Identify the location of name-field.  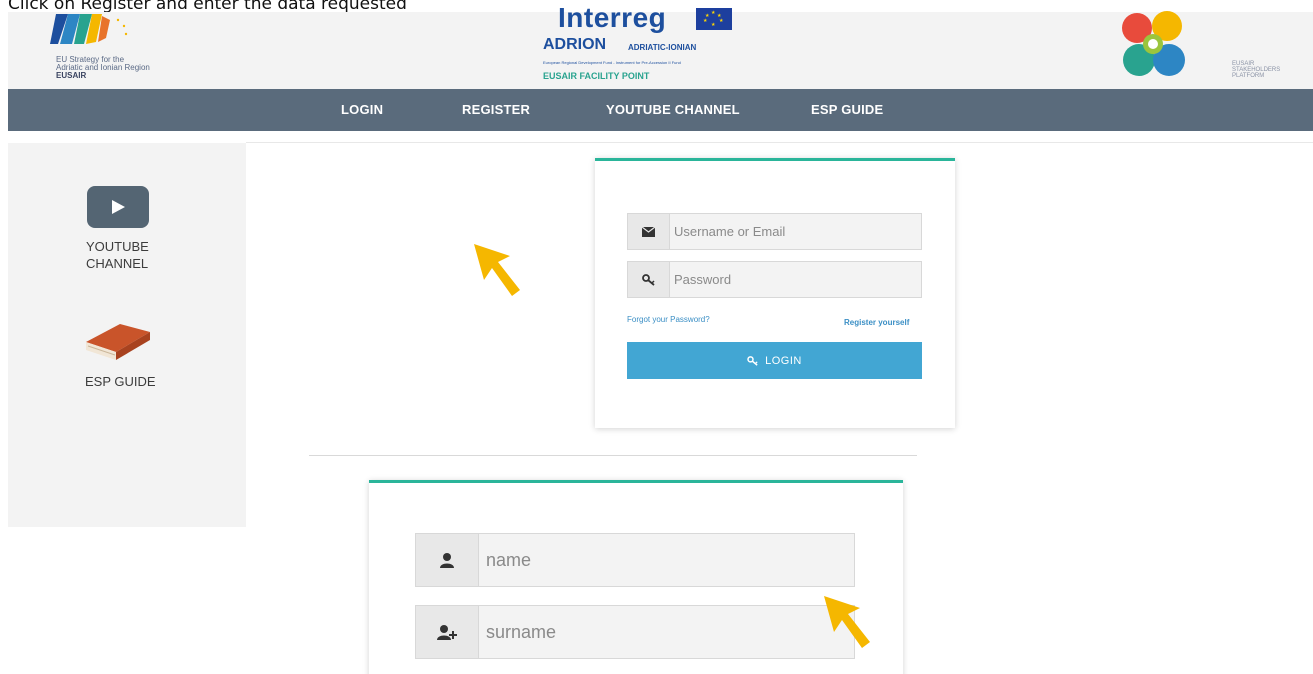
(635, 560).